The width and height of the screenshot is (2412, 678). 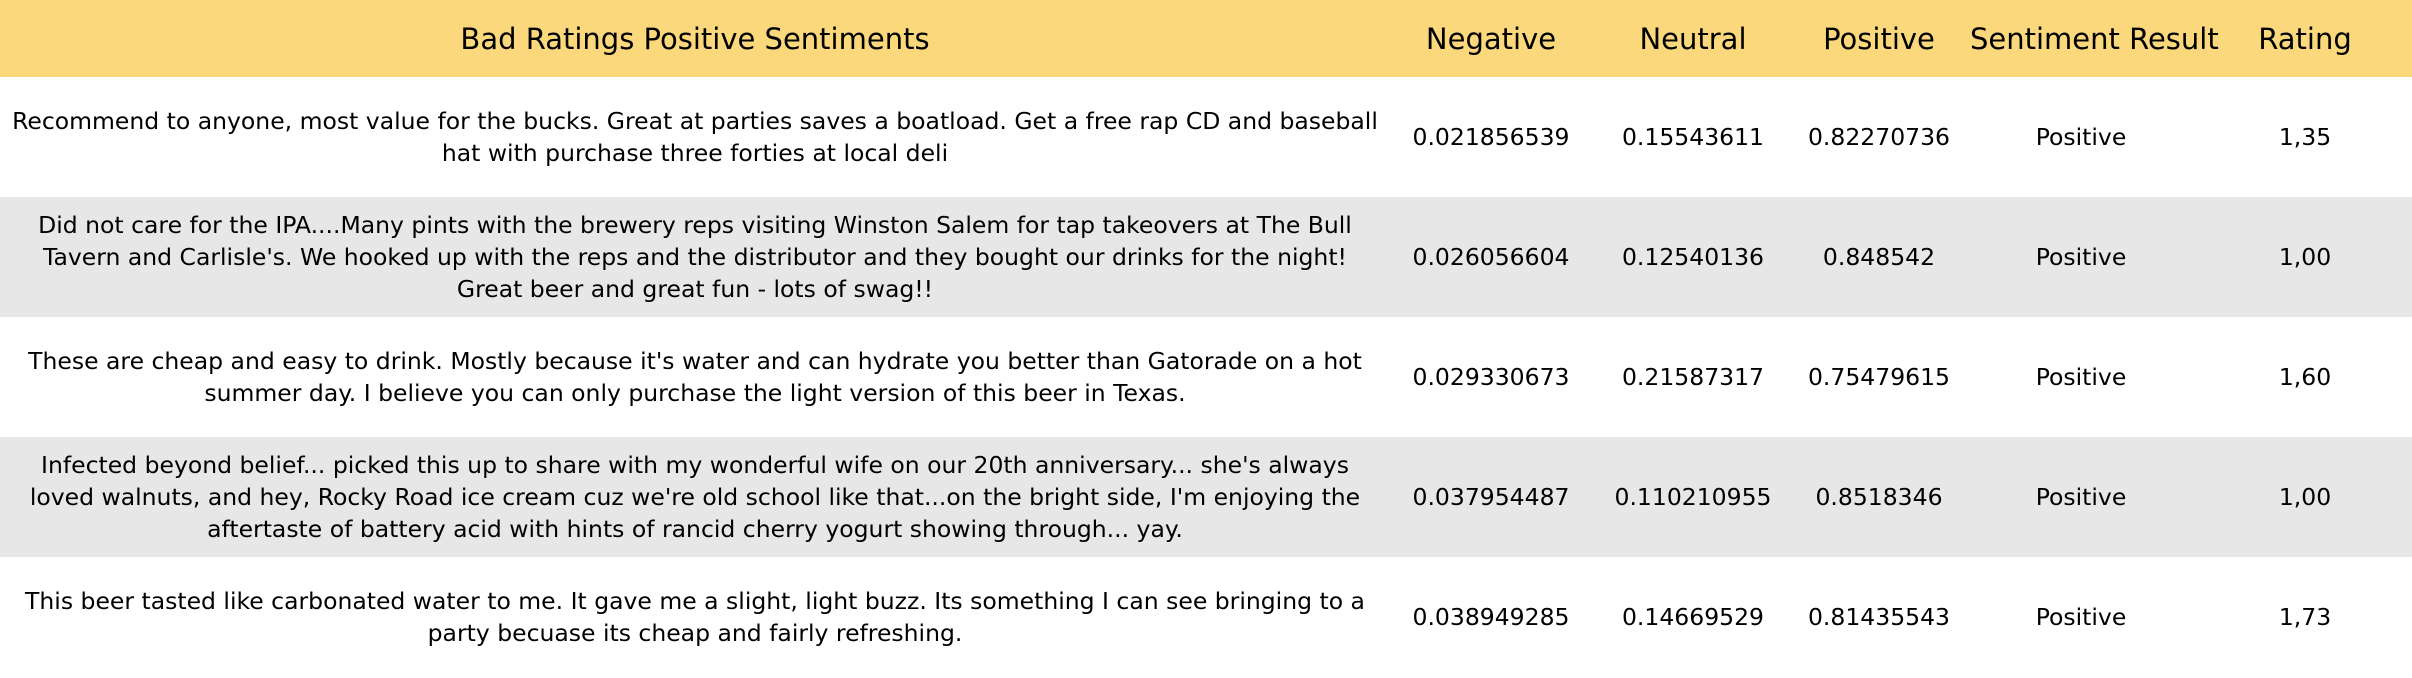 What do you see at coordinates (695, 38) in the screenshot?
I see `header-review: Bad Ratings Positive Sentiments` at bounding box center [695, 38].